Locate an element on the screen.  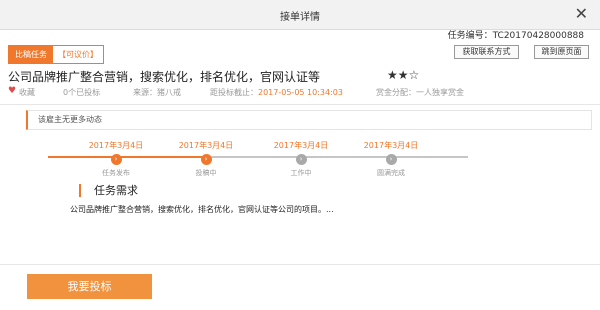
close-icon: ✕ is located at coordinates (581, 14).